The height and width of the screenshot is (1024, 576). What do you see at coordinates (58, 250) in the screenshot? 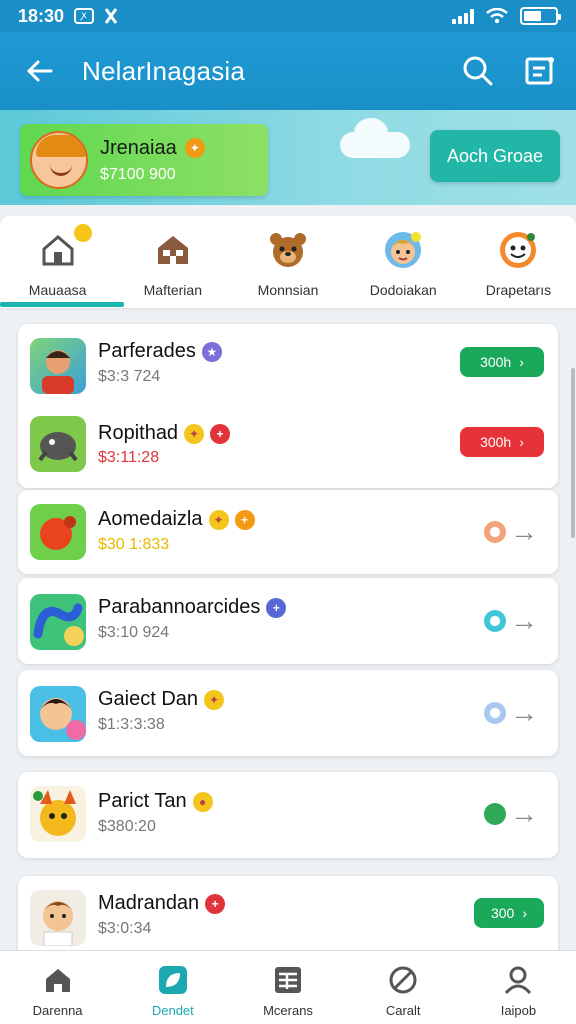
I see `home-outline-icon` at bounding box center [58, 250].